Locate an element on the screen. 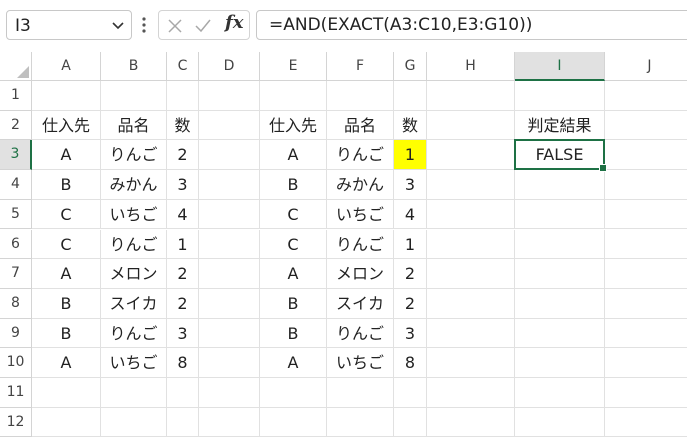  cell-g6: 1 is located at coordinates (410, 244).